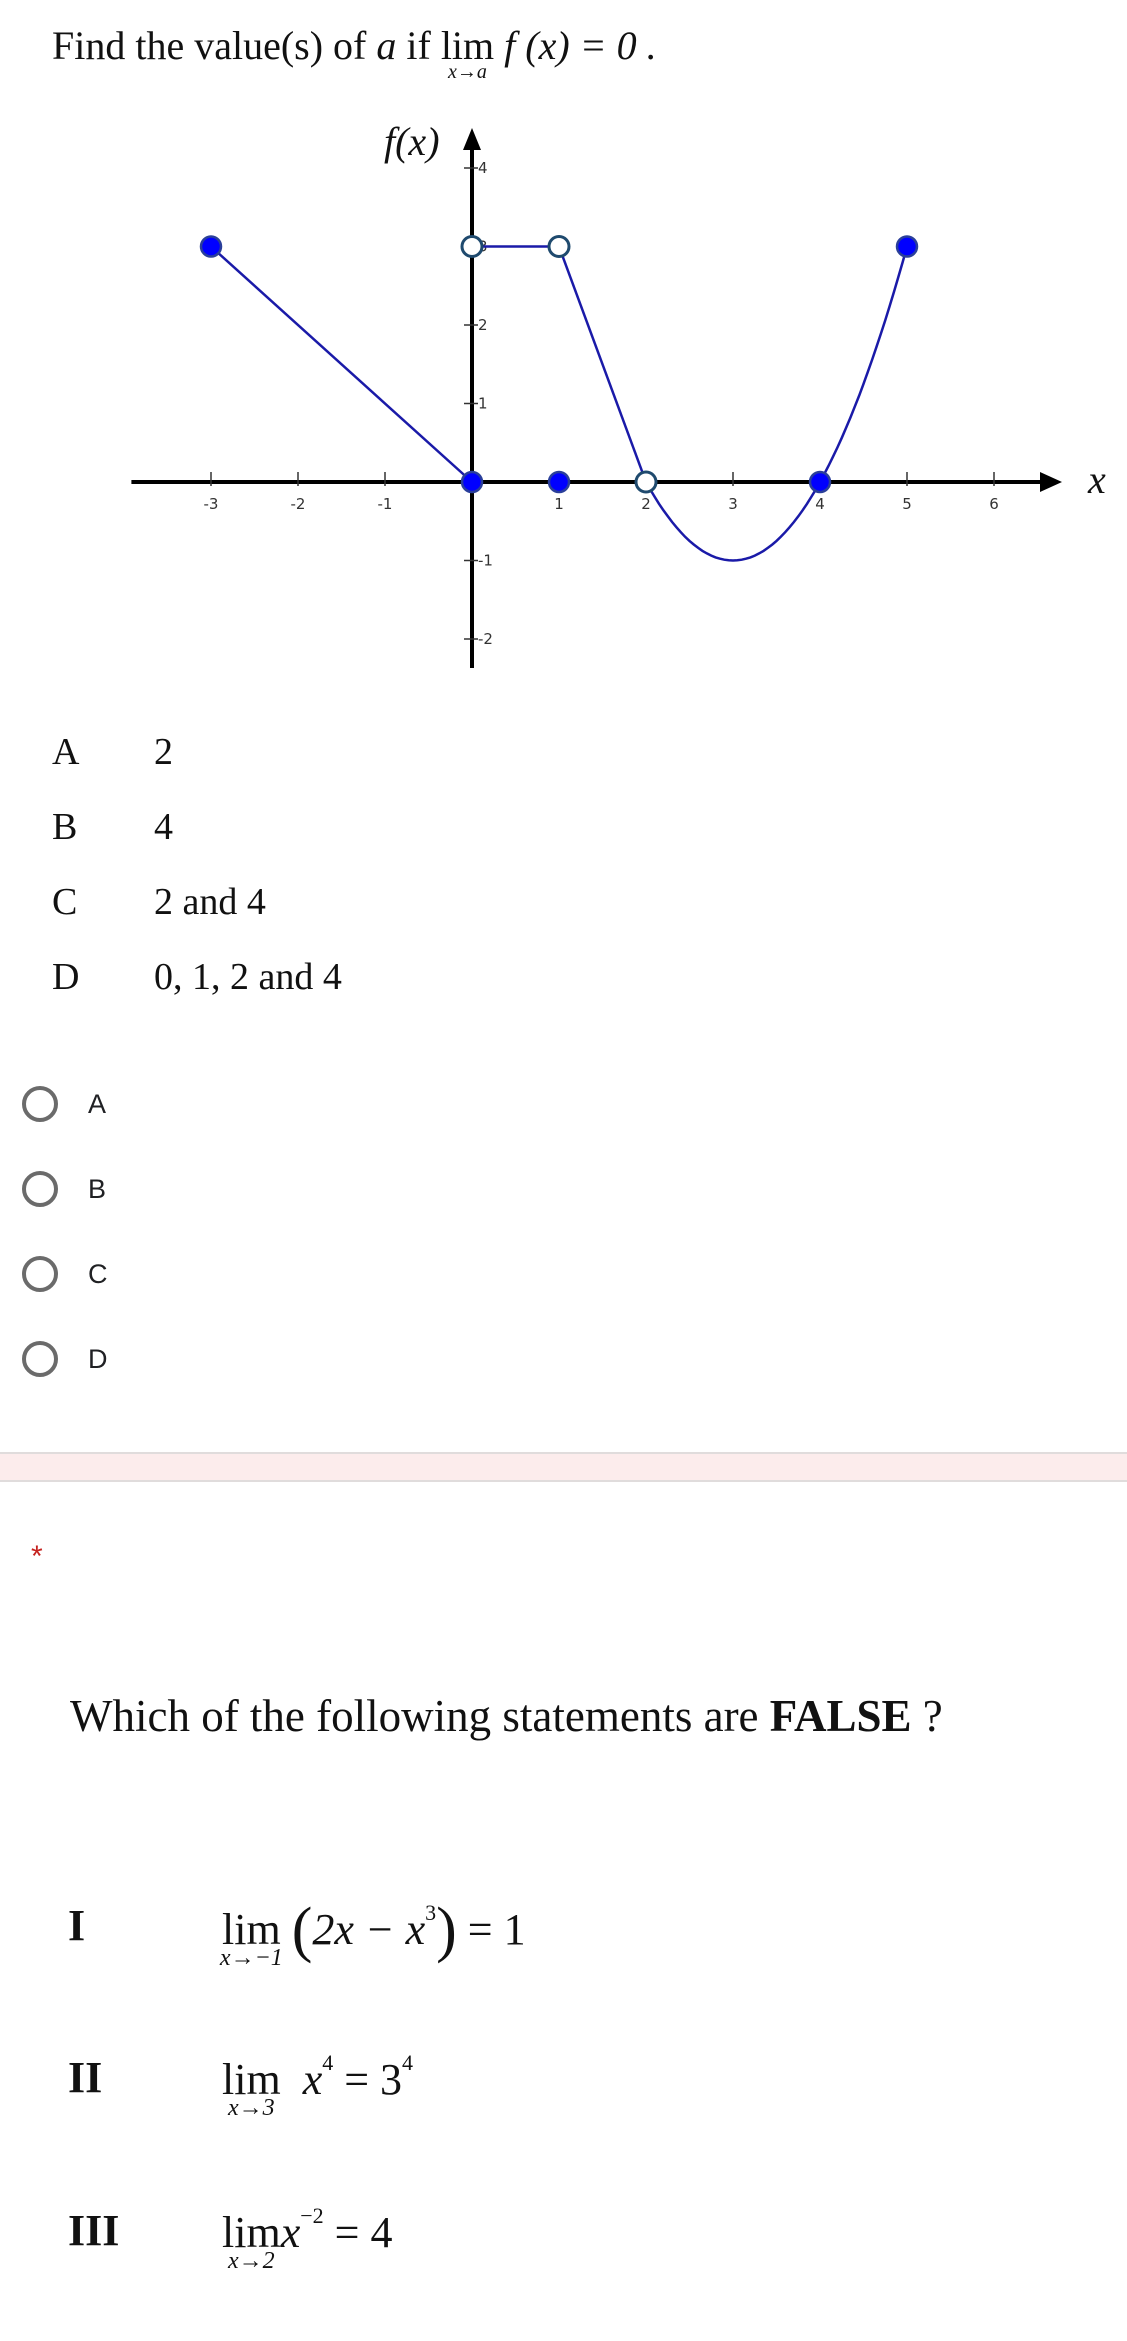 This screenshot has width=1127, height=2341. Describe the element at coordinates (163, 827) in the screenshot. I see `choice-text: 4` at that location.